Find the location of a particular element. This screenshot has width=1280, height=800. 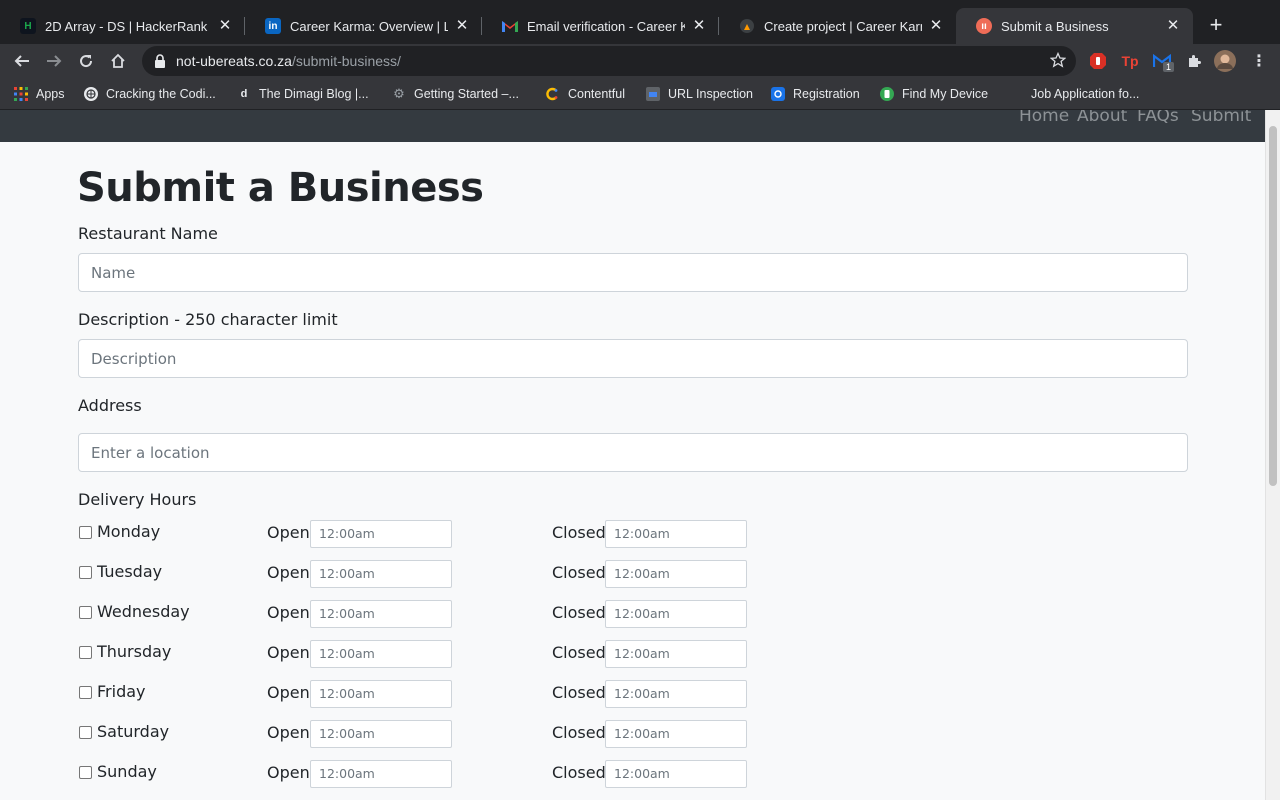

bookmark-url-inspection: URL Inspection is located at coordinates (699, 94).